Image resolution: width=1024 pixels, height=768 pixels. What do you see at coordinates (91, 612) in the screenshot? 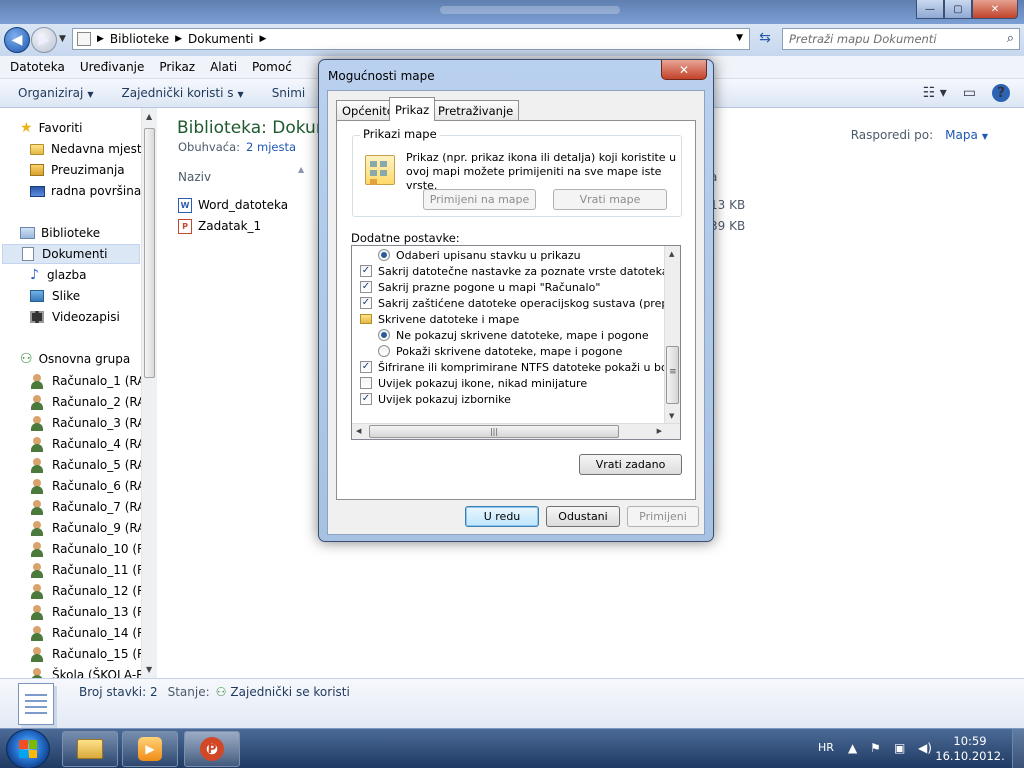
I see `nav-computer: Računalo_13 (RA` at bounding box center [91, 612].